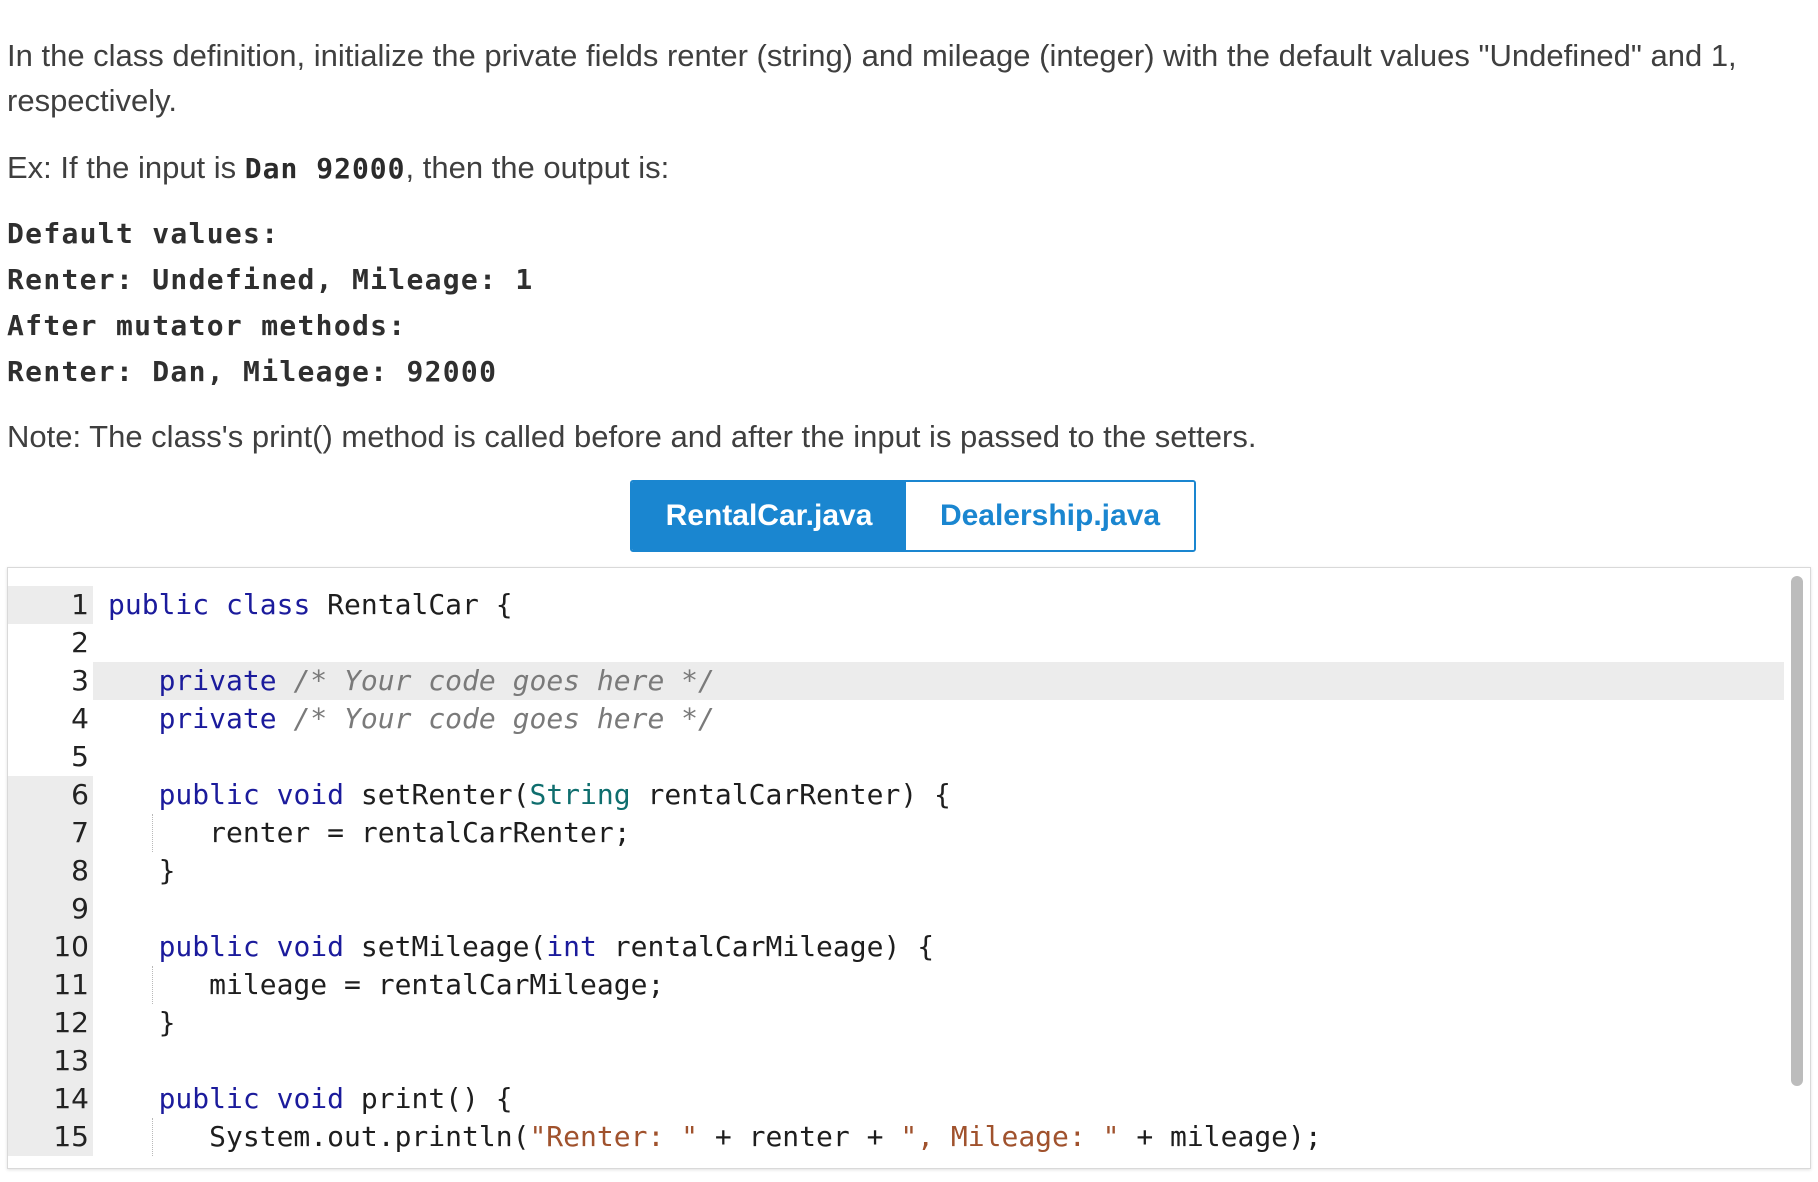 Image resolution: width=1818 pixels, height=1182 pixels. What do you see at coordinates (207, 325) in the screenshot?
I see `output-line: After mutator methods:` at bounding box center [207, 325].